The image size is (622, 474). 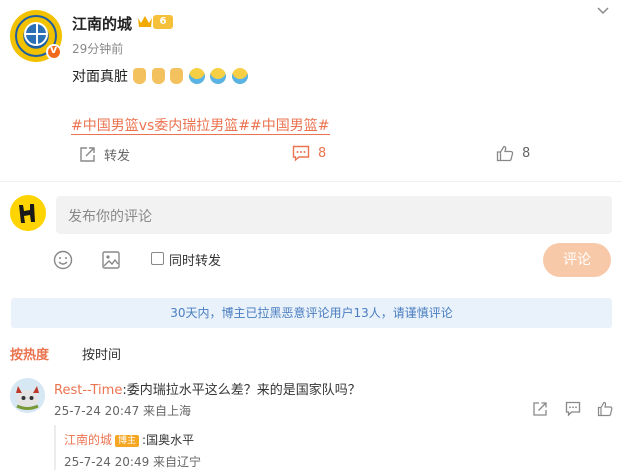 What do you see at coordinates (111, 260) in the screenshot?
I see `image-icon` at bounding box center [111, 260].